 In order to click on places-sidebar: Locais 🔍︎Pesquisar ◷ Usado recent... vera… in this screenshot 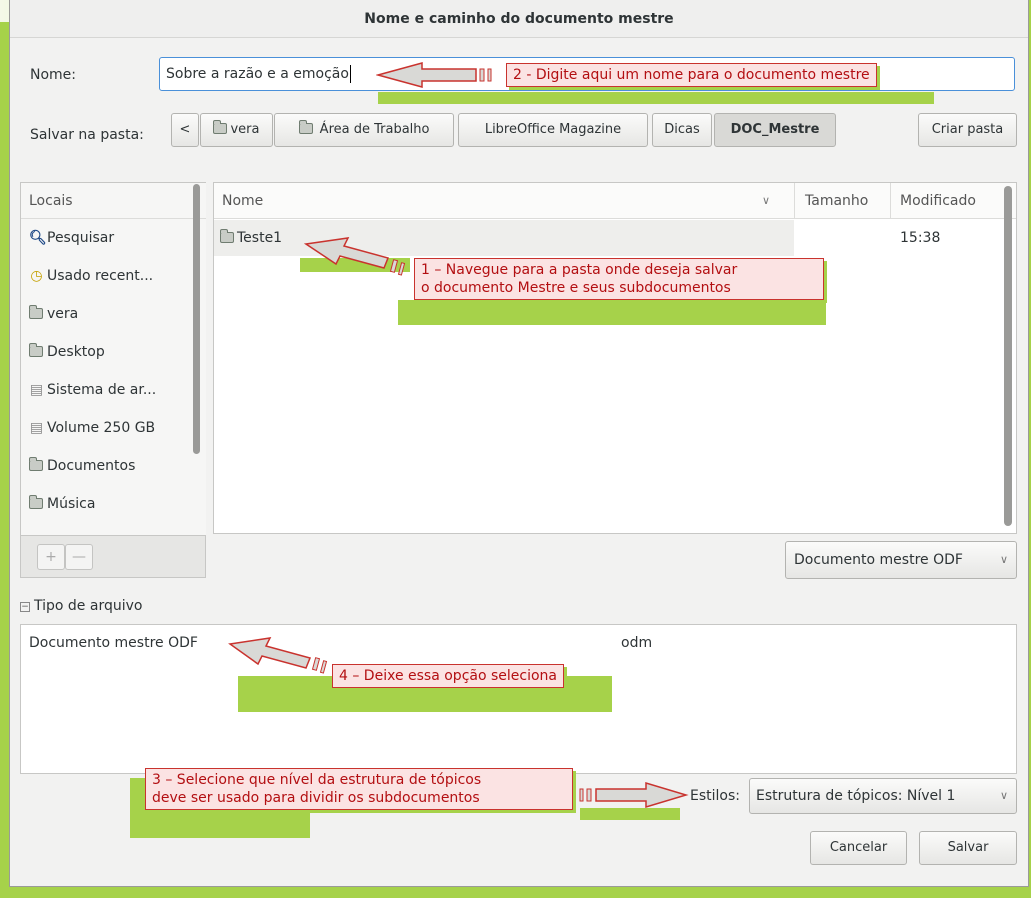, I will do `click(113, 359)`.